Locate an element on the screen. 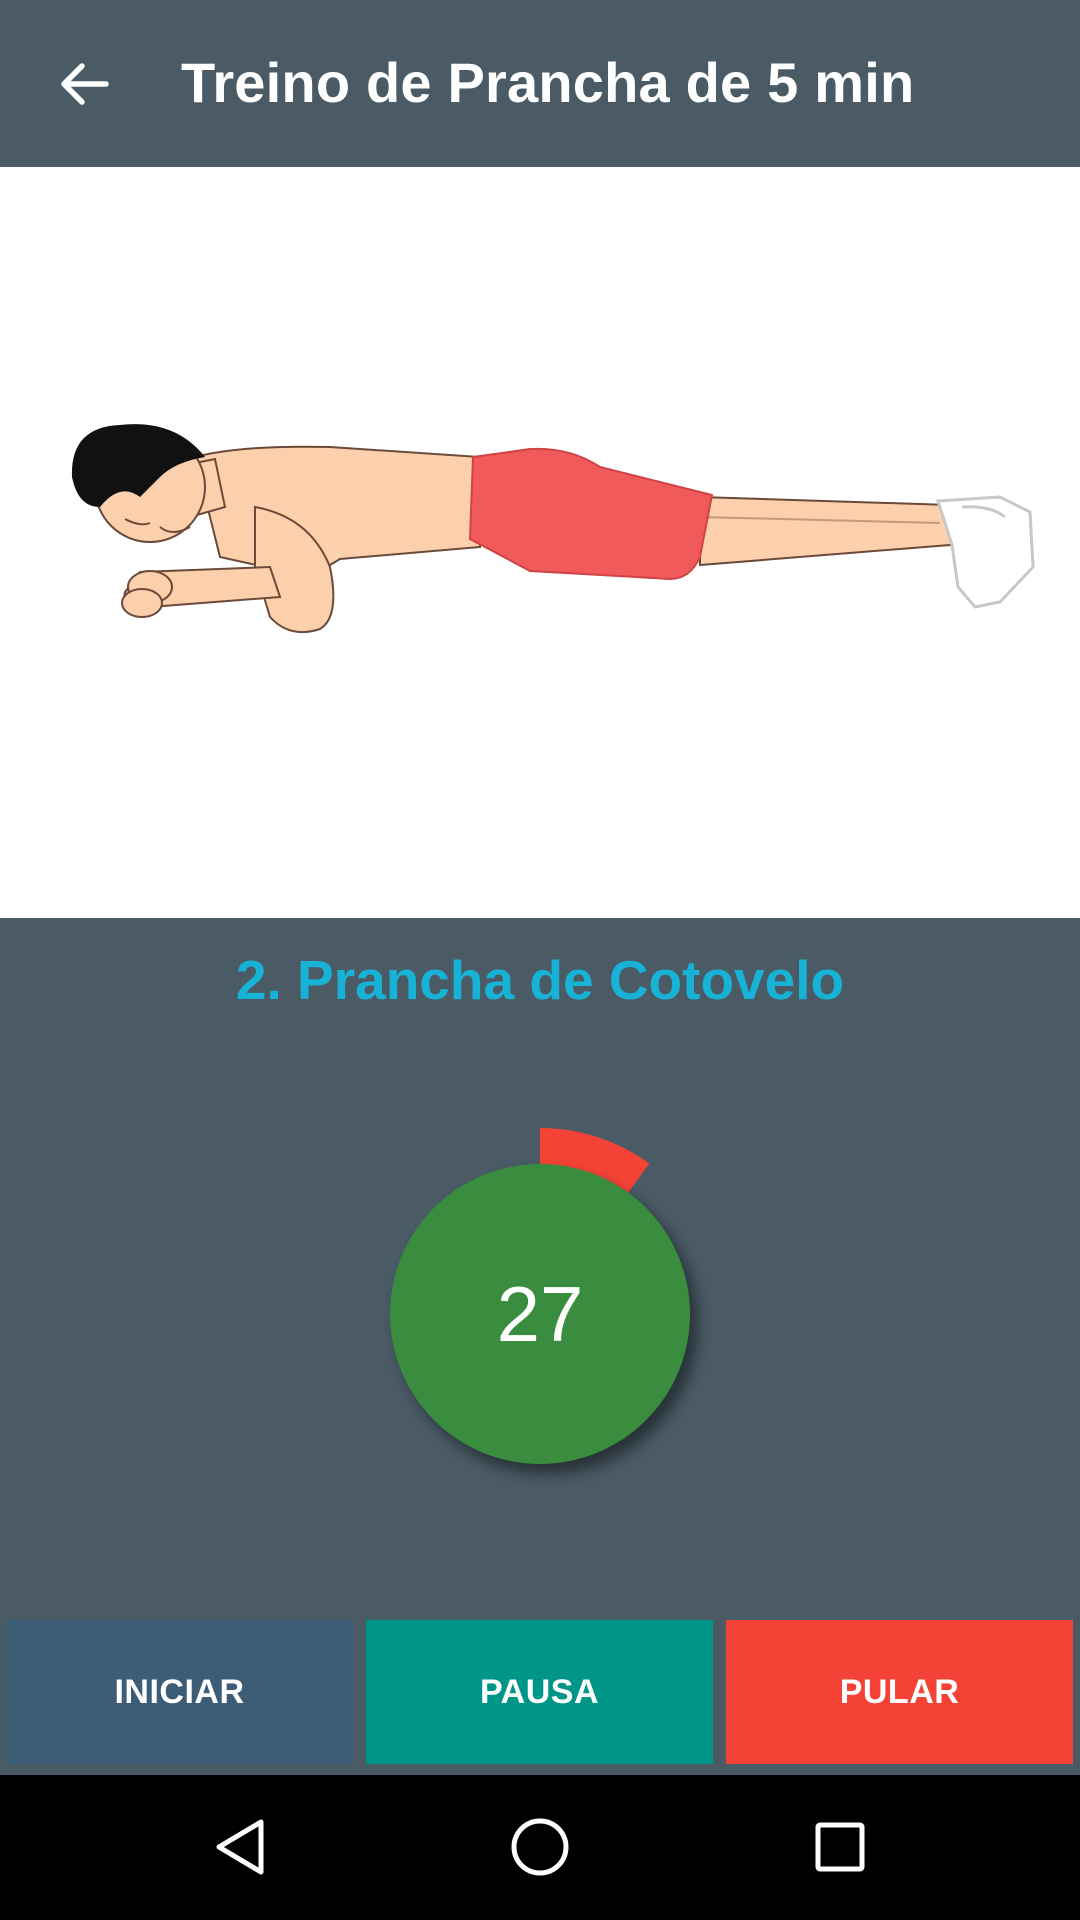 The height and width of the screenshot is (1920, 1080). nav-recents-button is located at coordinates (840, 1847).